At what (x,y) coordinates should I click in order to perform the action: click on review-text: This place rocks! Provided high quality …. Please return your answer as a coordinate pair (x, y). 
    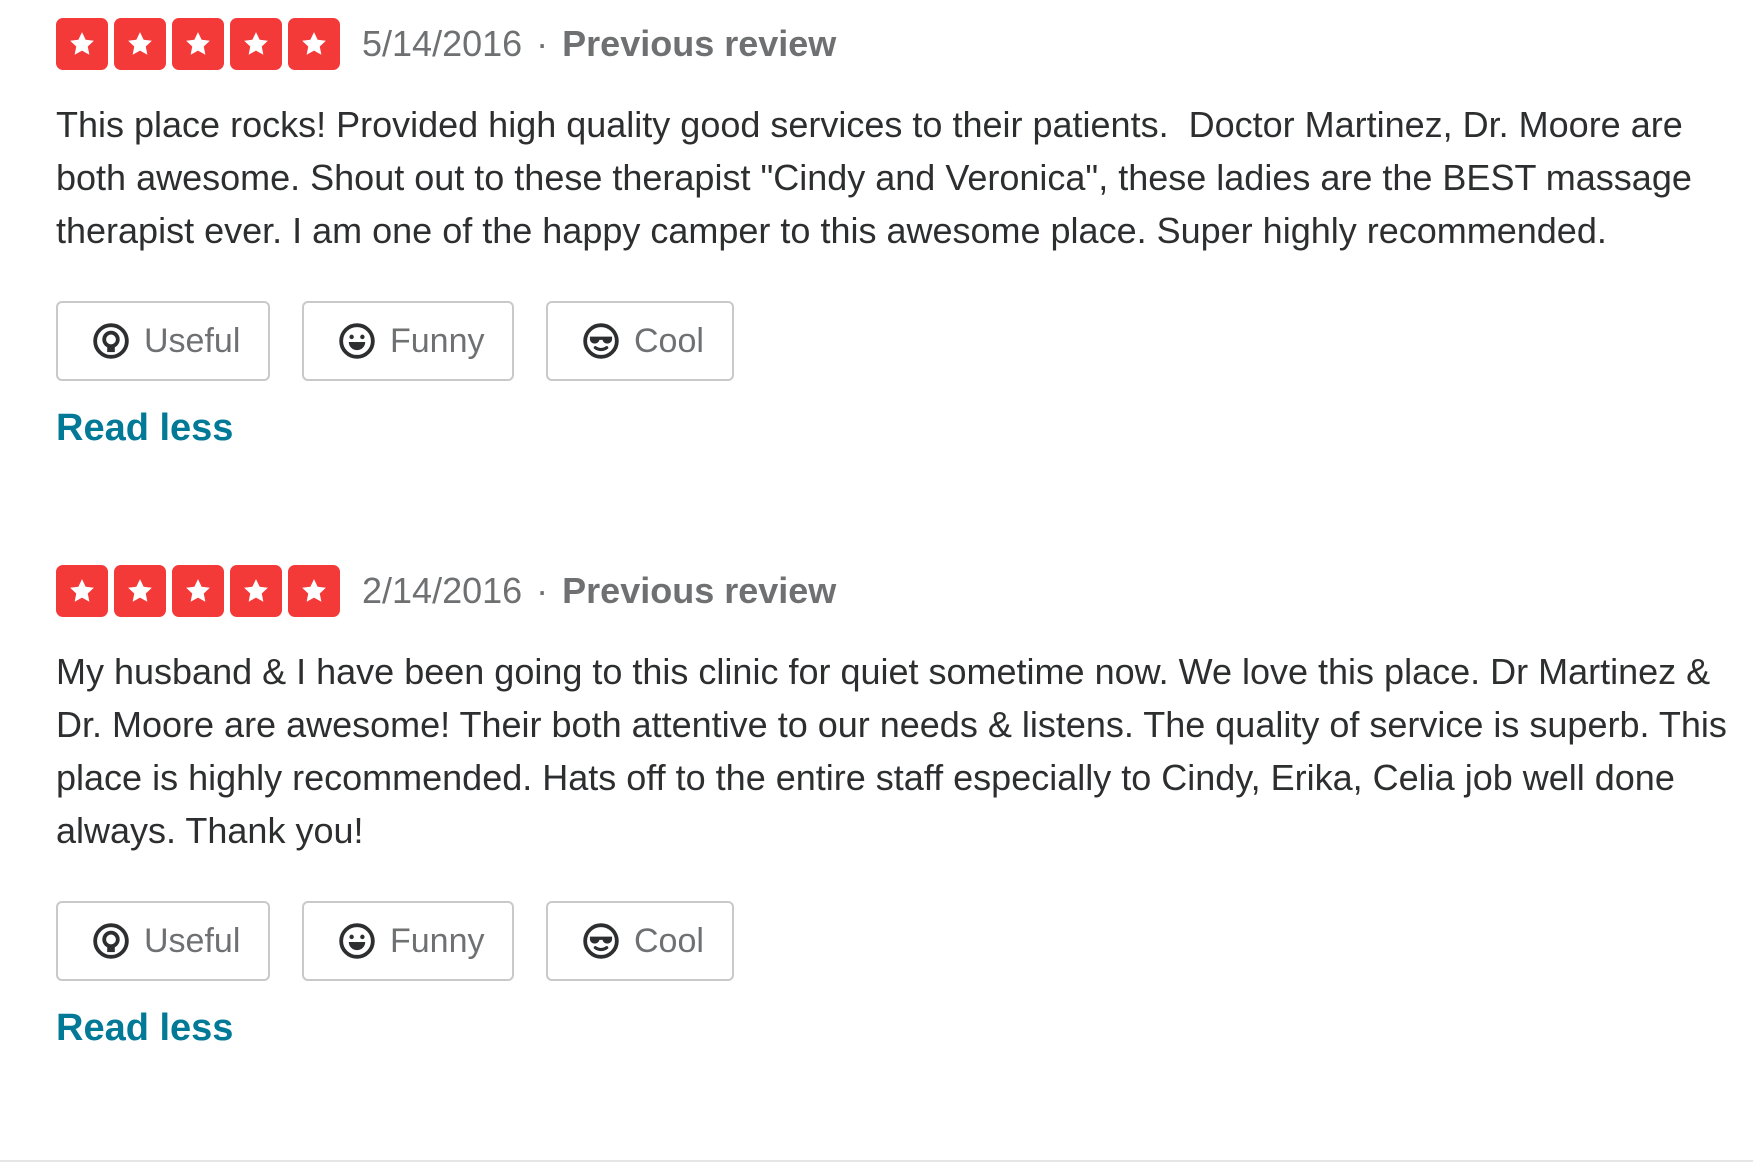
    Looking at the image, I should click on (879, 177).